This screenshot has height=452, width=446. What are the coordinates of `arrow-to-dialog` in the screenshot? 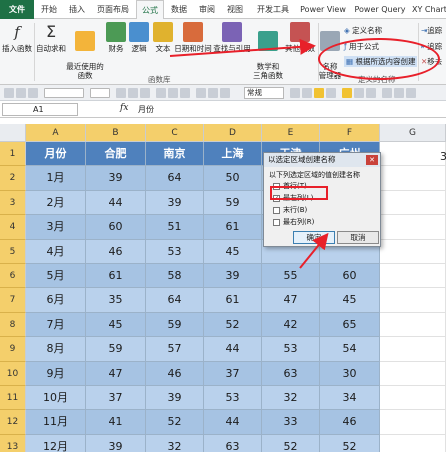 It's located at (314, 250).